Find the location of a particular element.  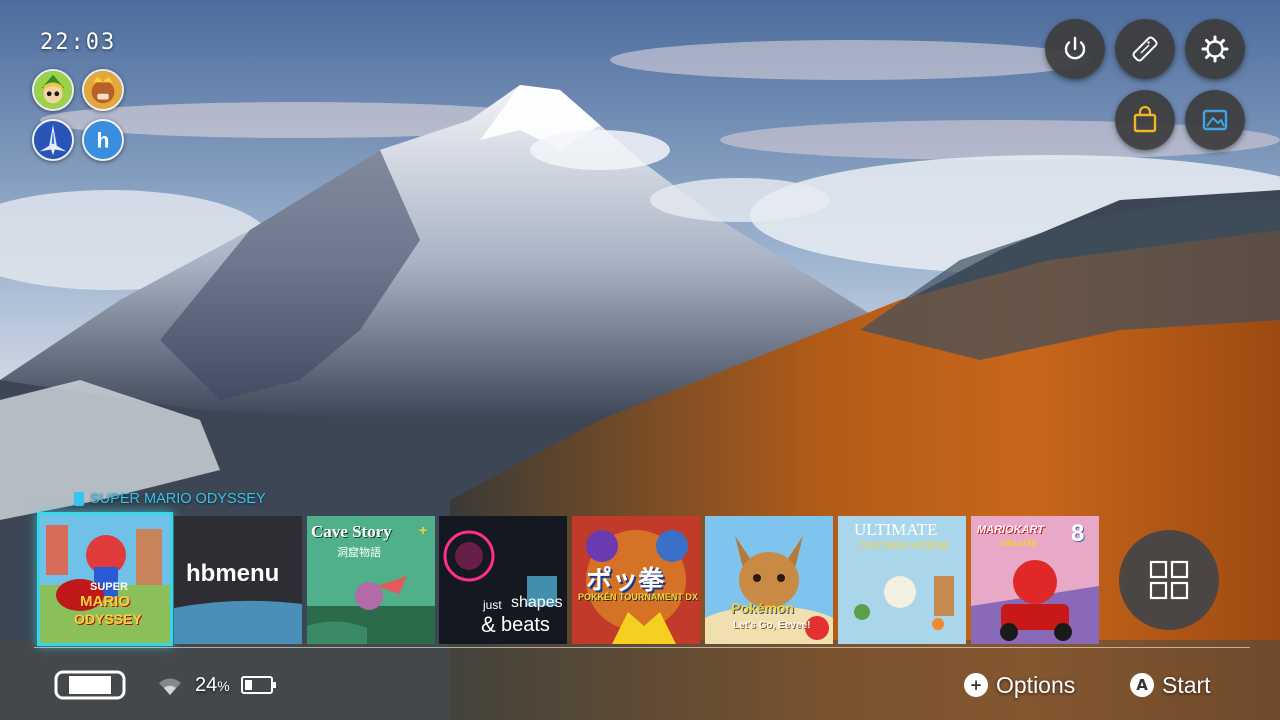

game-tile-pokken-tournament-dx: ポッ拳 POKKÉN TOURNAMENT DX is located at coordinates (636, 580).